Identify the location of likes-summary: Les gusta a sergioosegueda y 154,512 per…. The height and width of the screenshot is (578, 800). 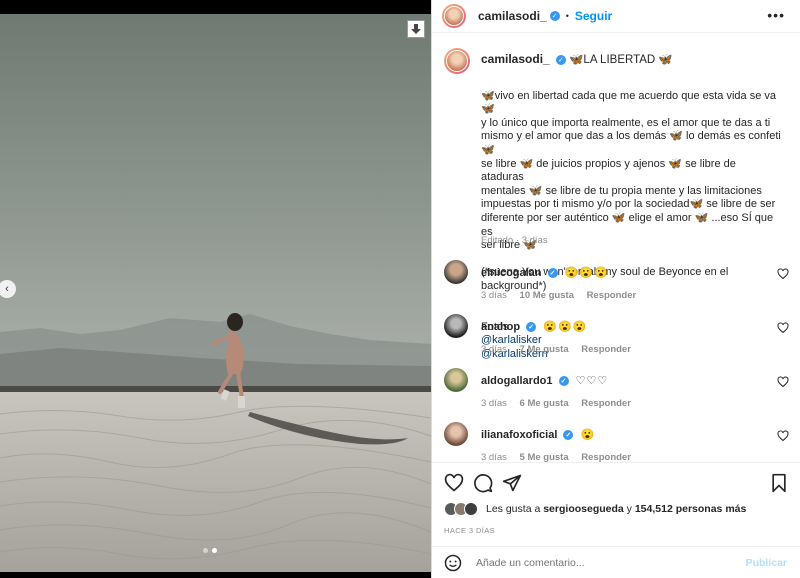
(595, 509).